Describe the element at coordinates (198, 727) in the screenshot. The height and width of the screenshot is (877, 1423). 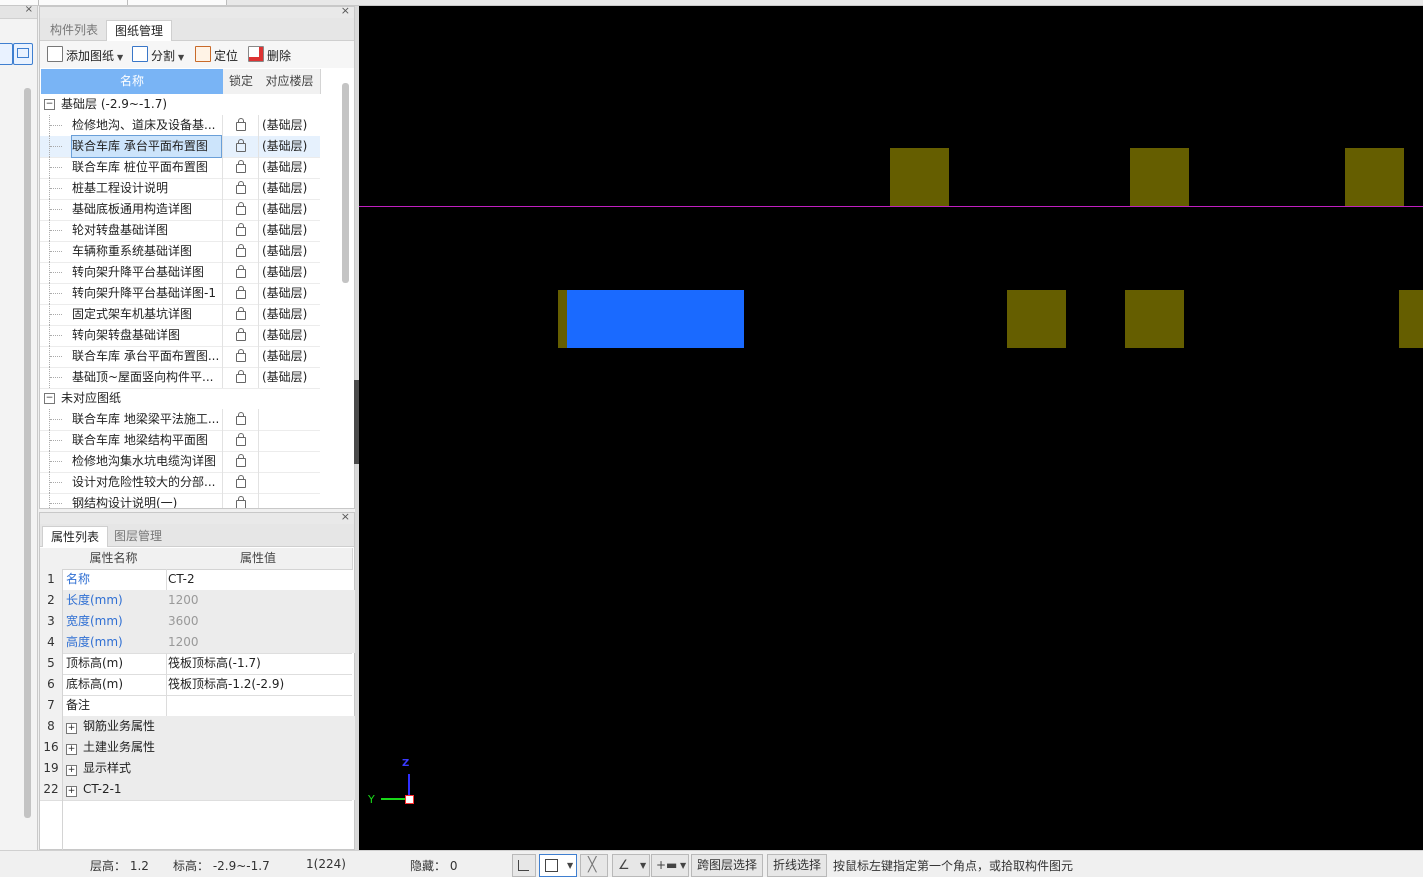
I see `table-row: 8 + 钢筋业务属性` at that location.